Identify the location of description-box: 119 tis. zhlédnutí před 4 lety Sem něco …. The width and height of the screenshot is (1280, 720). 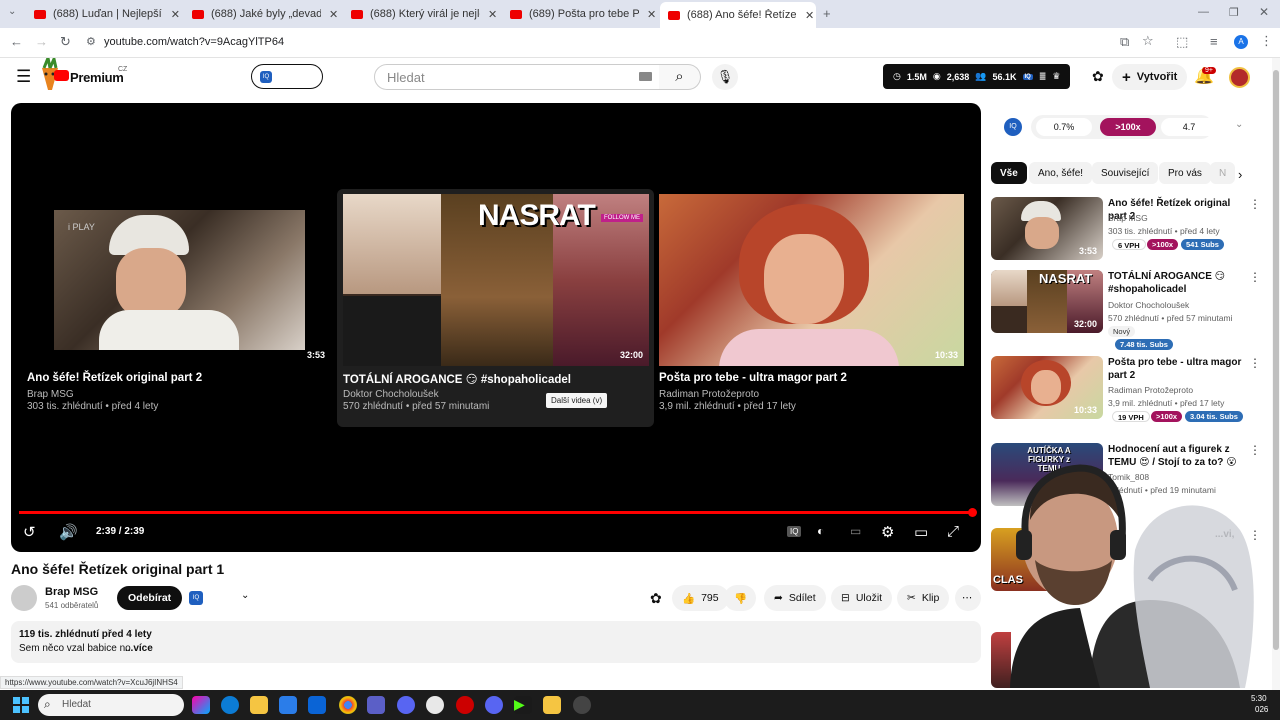
(496, 642).